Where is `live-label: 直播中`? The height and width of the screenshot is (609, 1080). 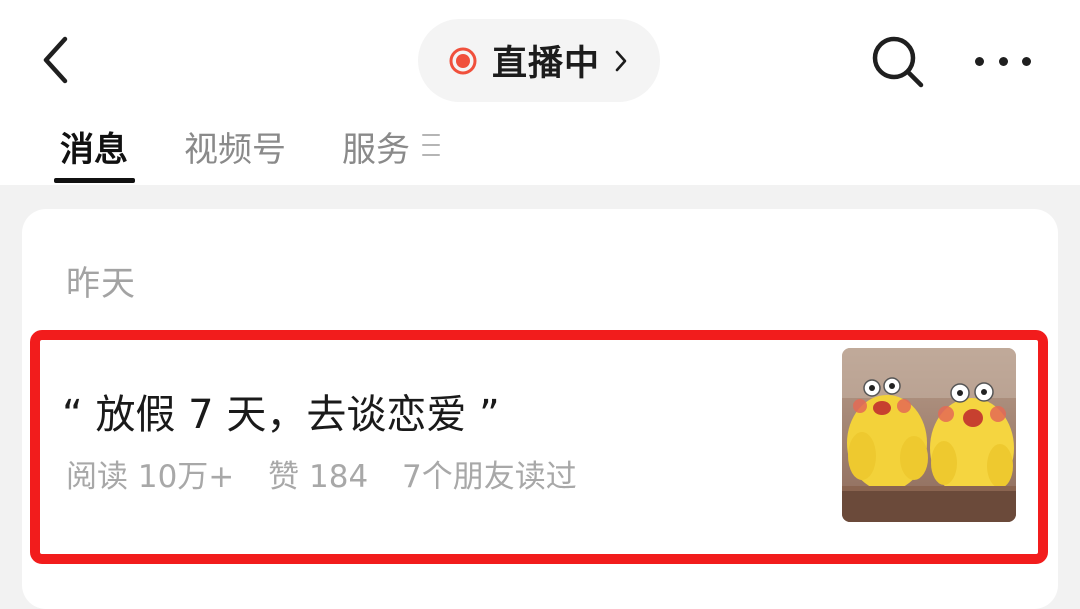
live-label: 直播中 is located at coordinates (546, 64).